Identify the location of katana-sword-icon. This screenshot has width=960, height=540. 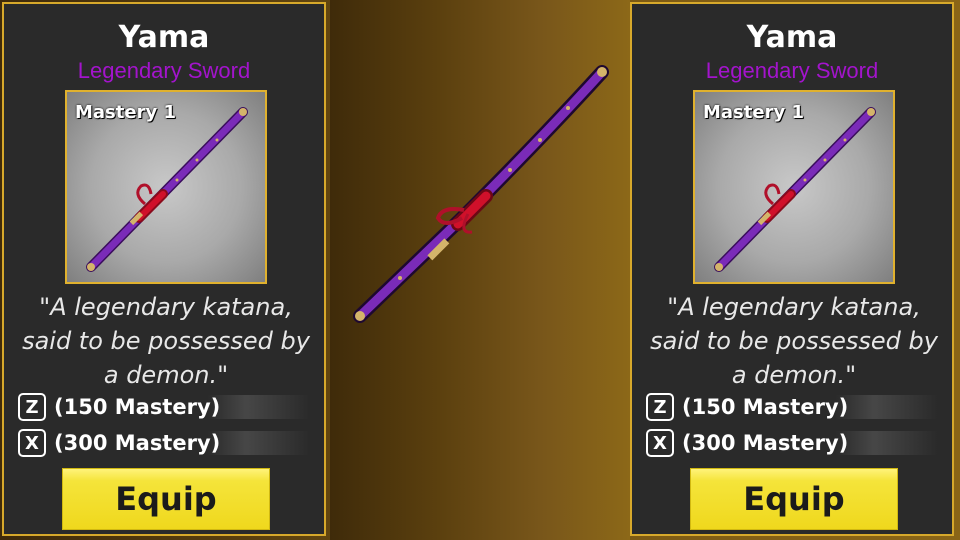
(481, 194).